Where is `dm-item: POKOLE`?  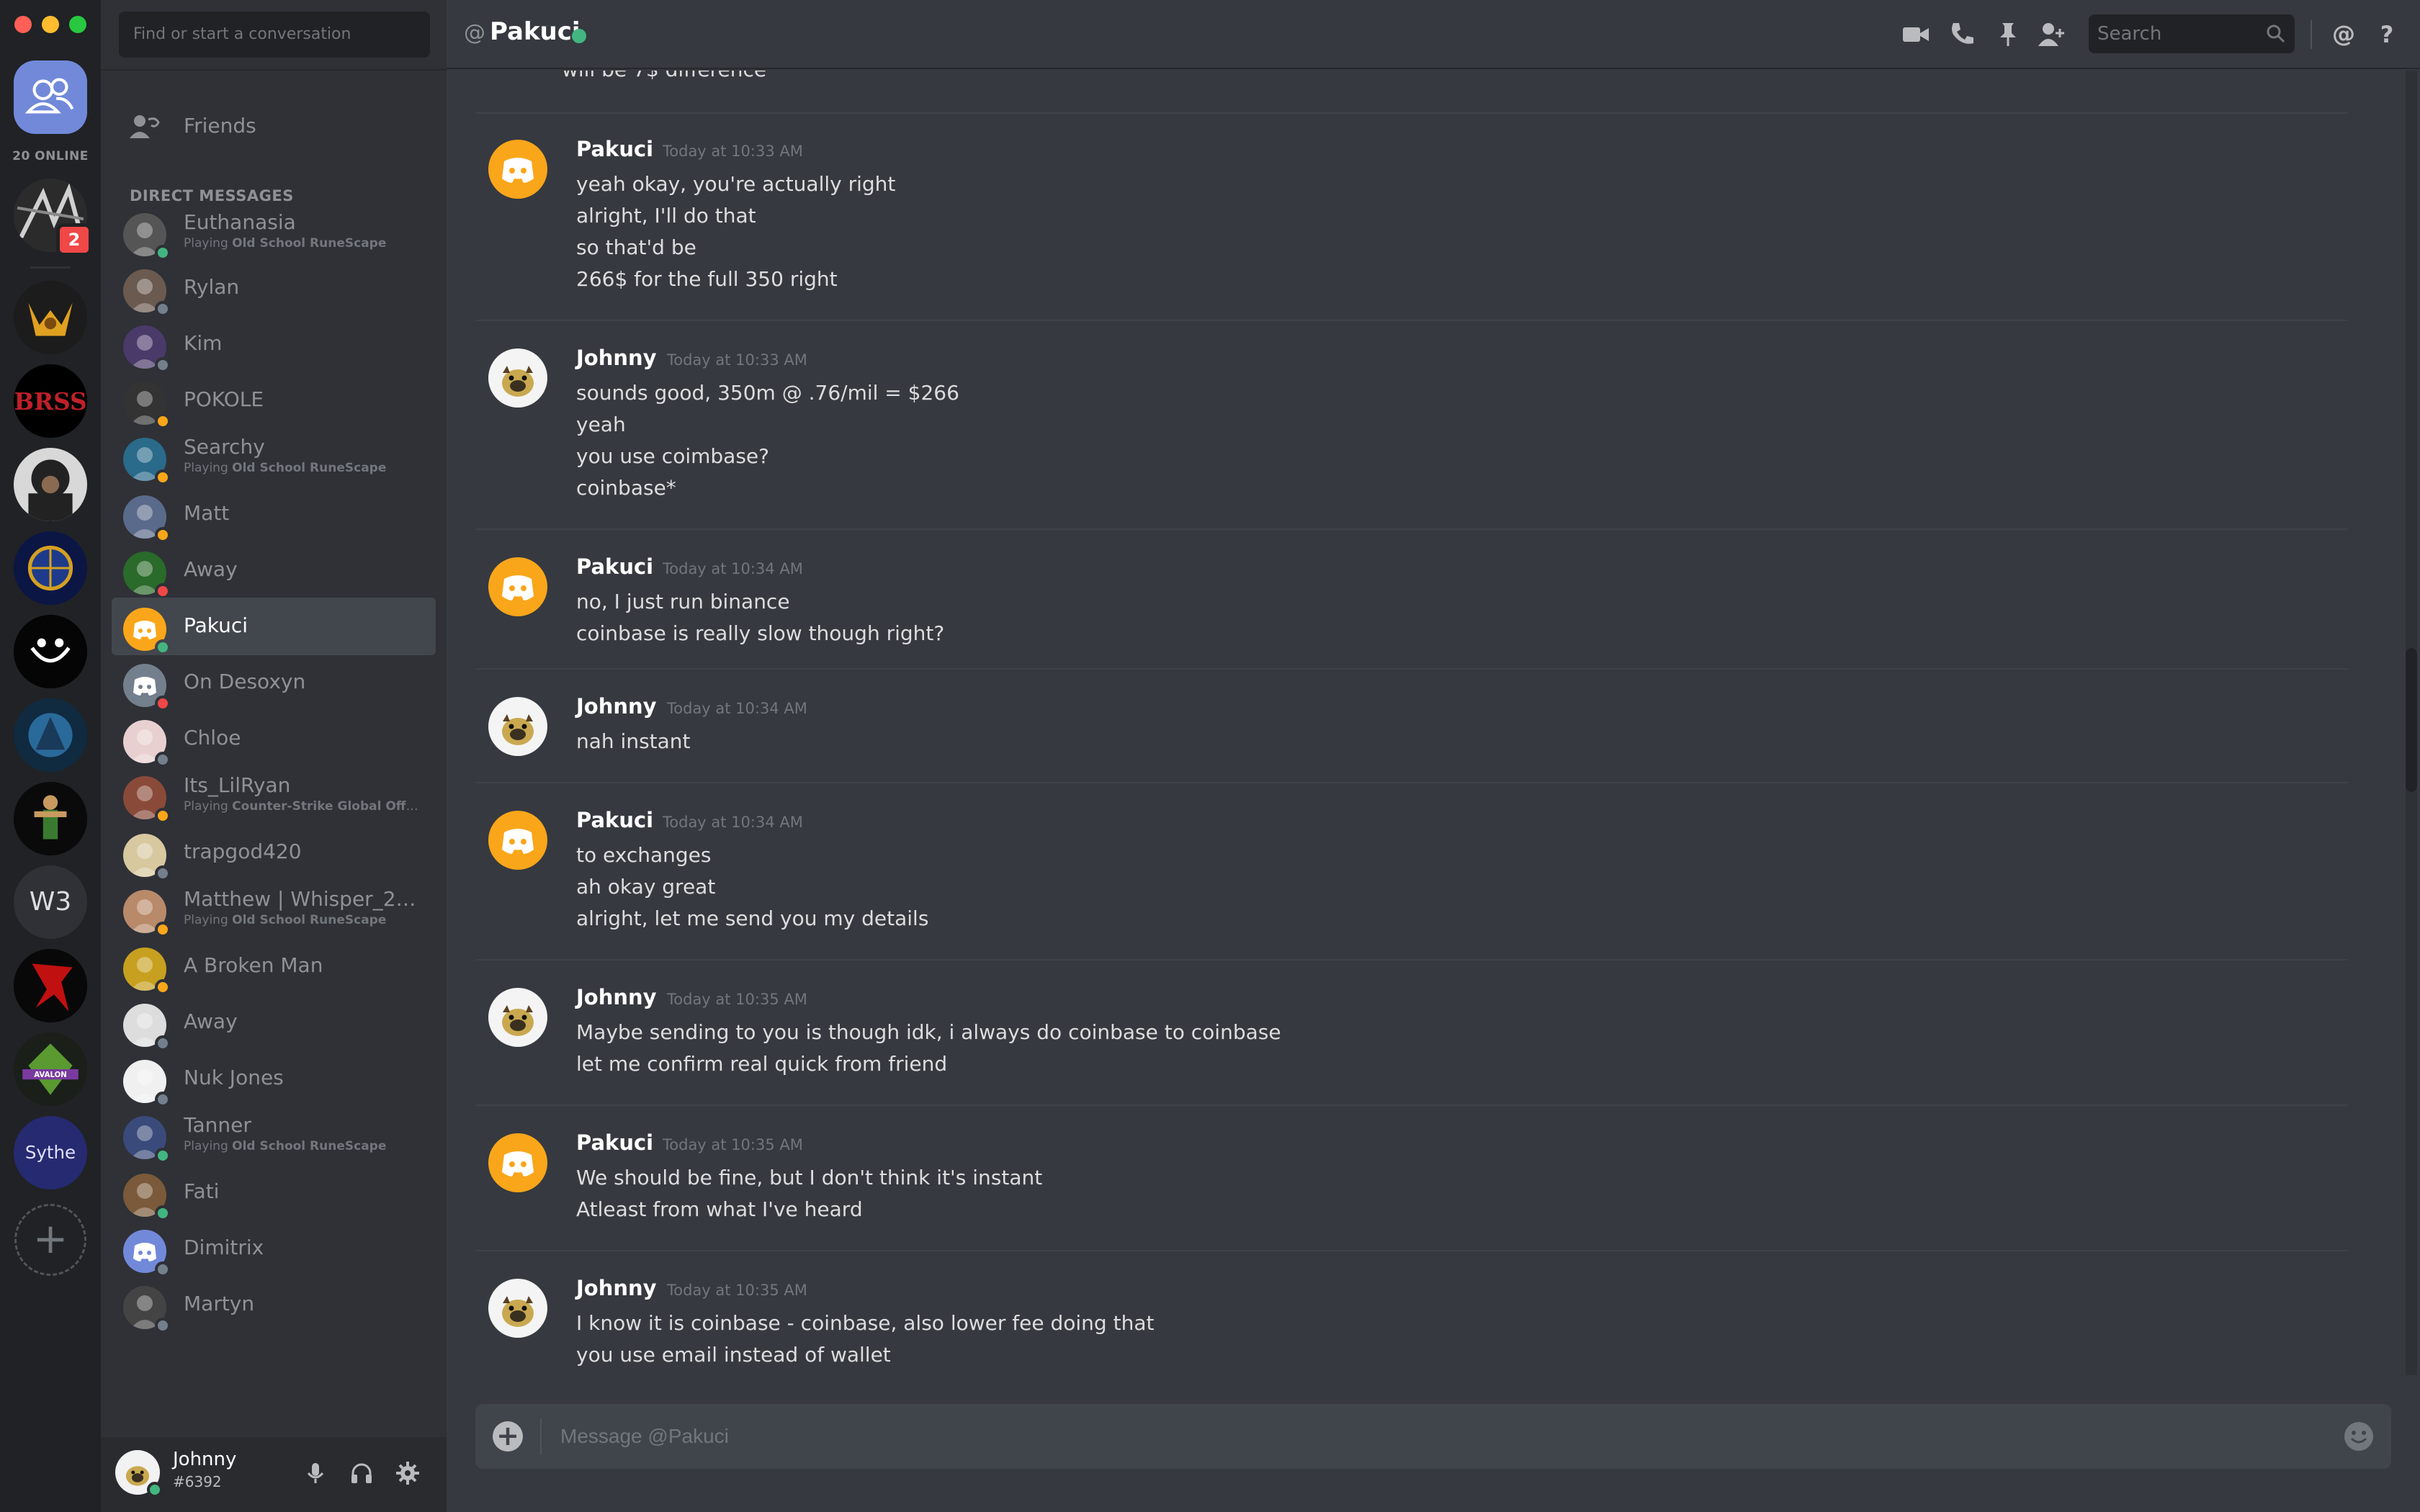 dm-item: POKOLE is located at coordinates (274, 400).